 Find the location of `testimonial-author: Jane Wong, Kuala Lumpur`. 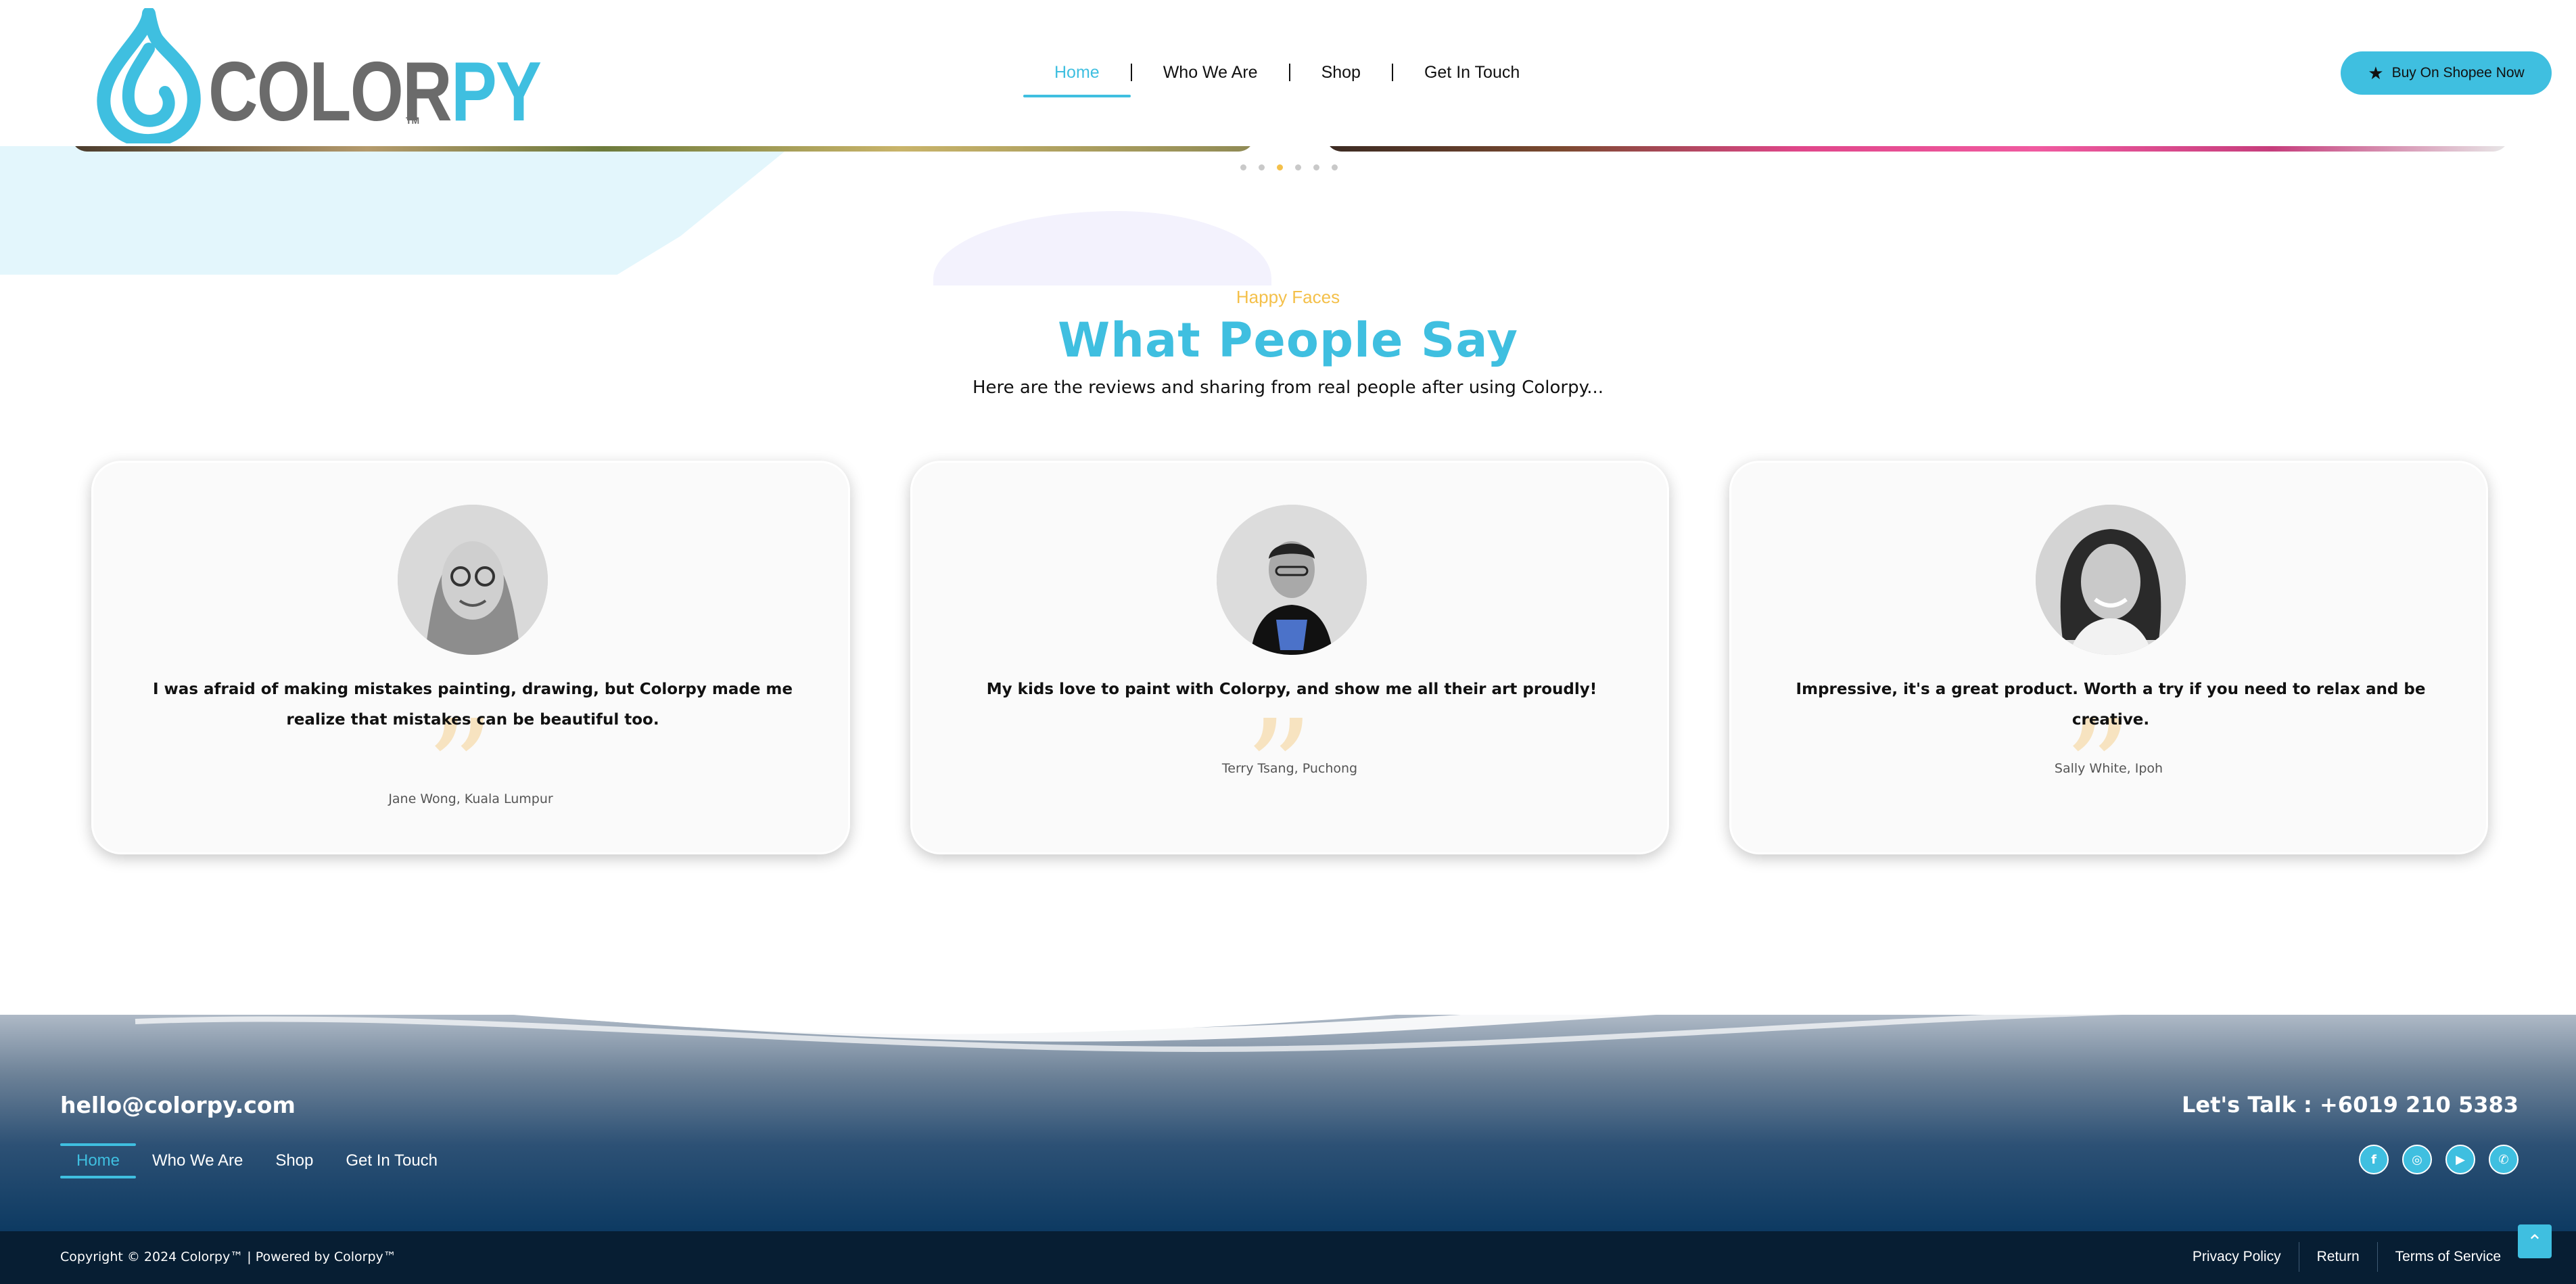

testimonial-author: Jane Wong, Kuala Lumpur is located at coordinates (470, 799).